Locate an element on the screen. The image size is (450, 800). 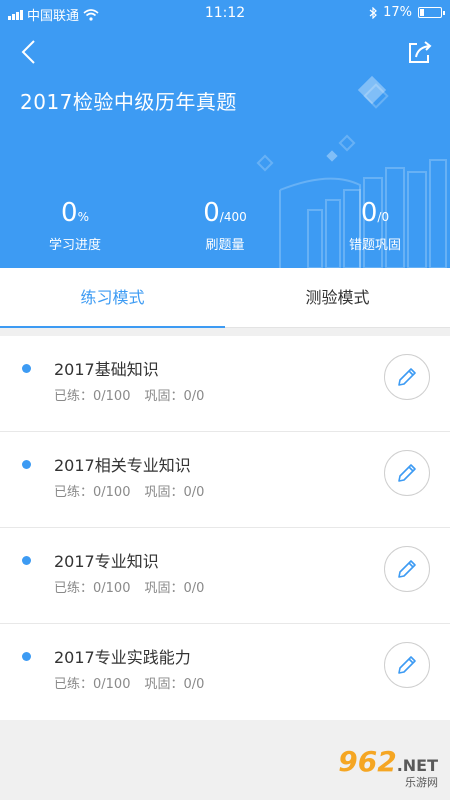
stat-questions-value: 0 is located at coordinates (211, 213).